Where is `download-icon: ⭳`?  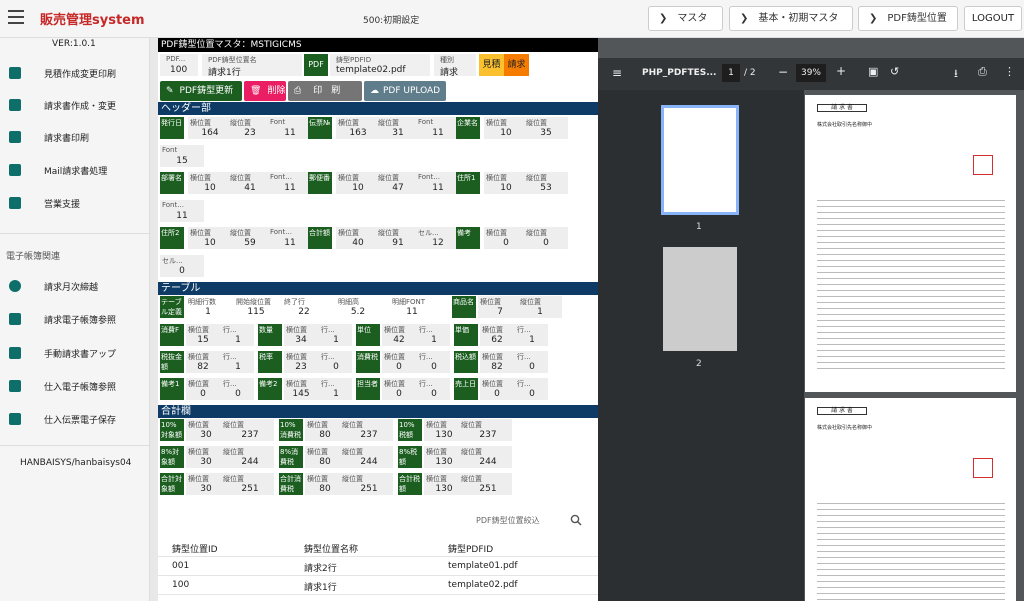
download-icon: ⭳ is located at coordinates (956, 74).